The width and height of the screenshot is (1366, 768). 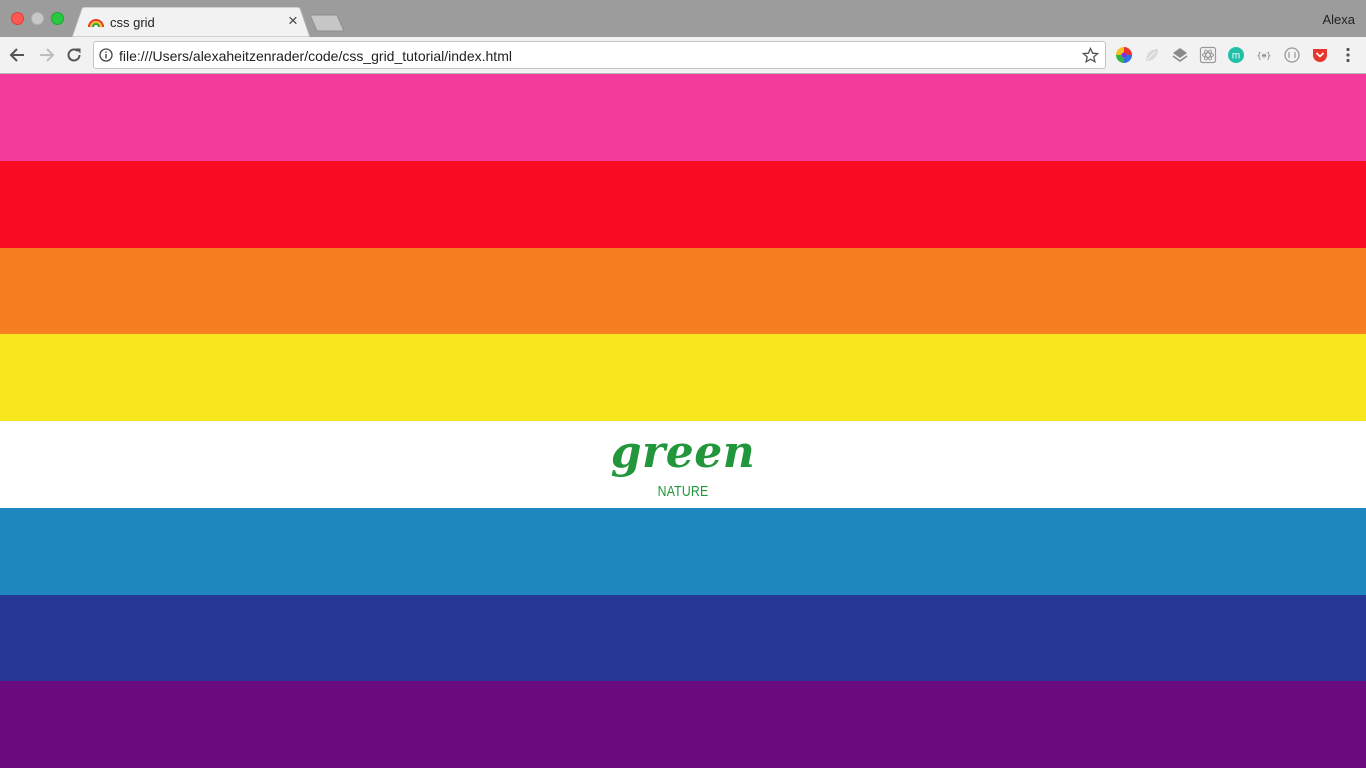 What do you see at coordinates (1152, 55) in the screenshot?
I see `leaf-extension-icon` at bounding box center [1152, 55].